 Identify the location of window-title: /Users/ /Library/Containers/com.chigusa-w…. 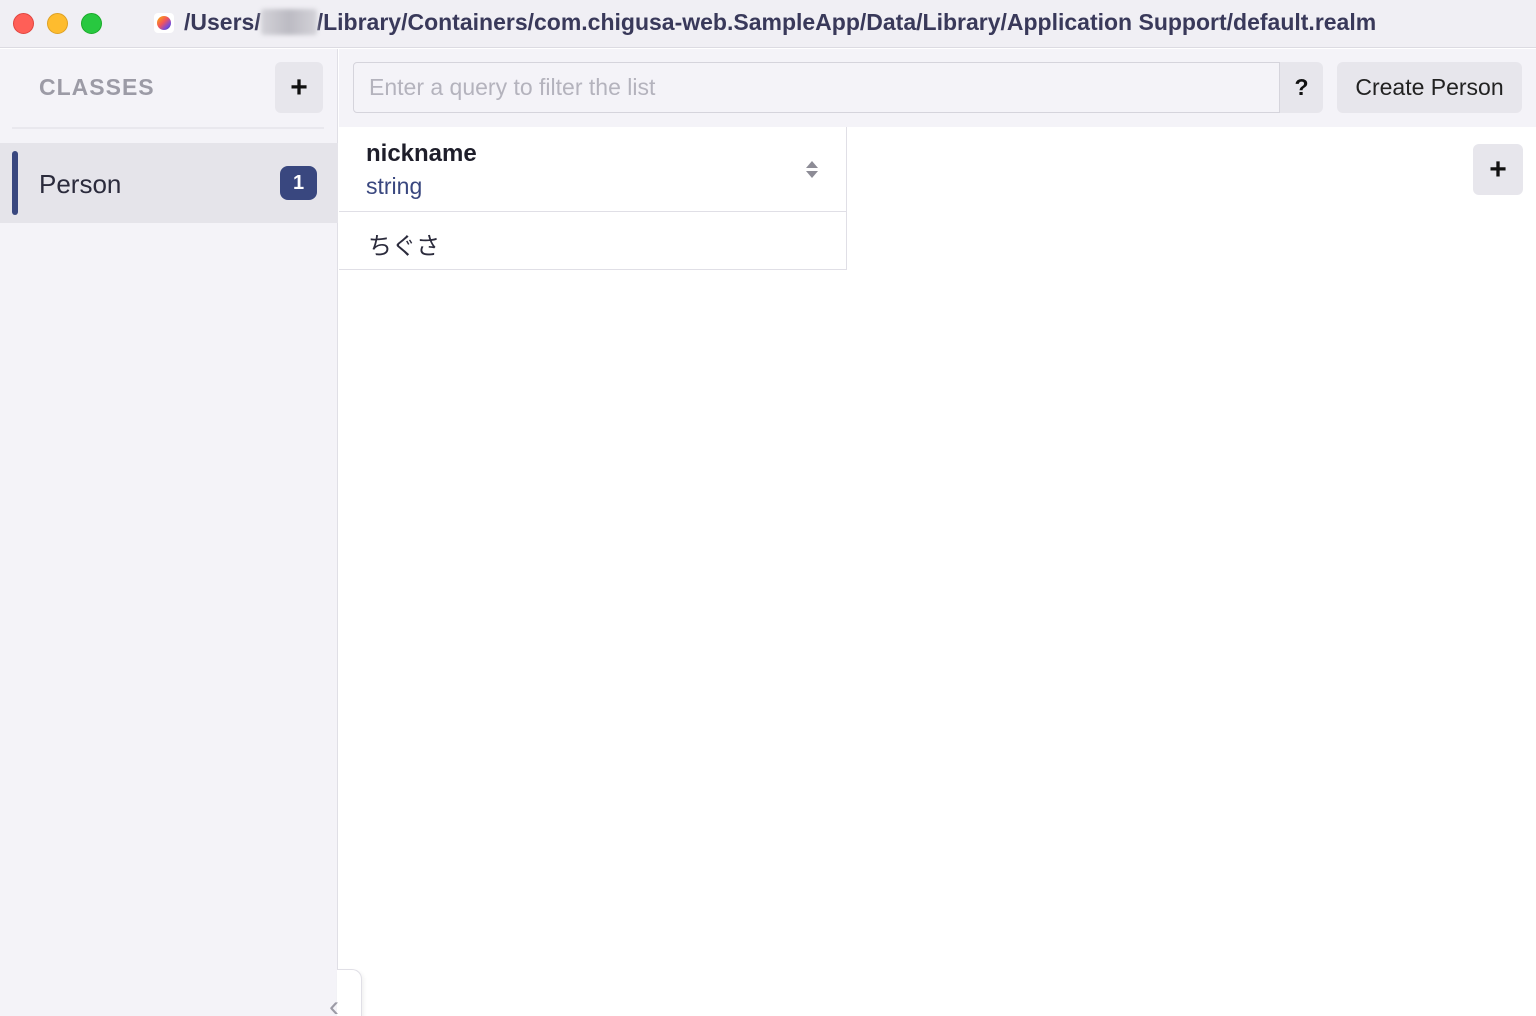
(780, 22).